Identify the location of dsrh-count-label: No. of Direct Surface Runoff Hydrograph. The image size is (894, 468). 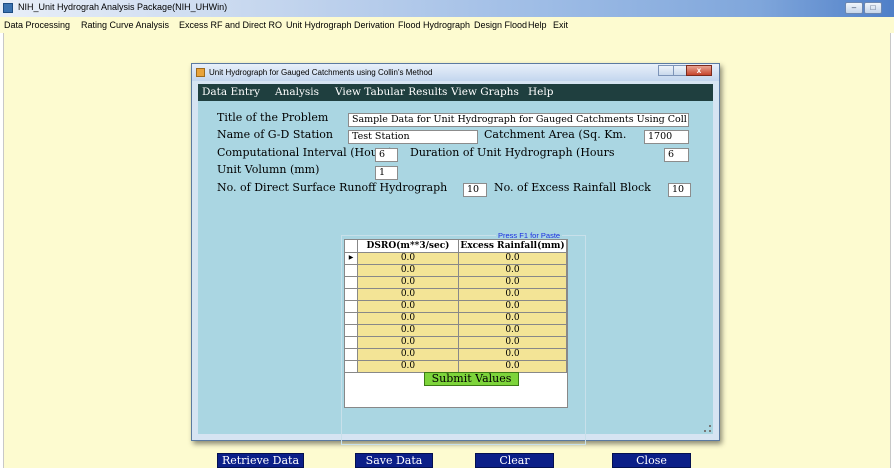
(332, 187).